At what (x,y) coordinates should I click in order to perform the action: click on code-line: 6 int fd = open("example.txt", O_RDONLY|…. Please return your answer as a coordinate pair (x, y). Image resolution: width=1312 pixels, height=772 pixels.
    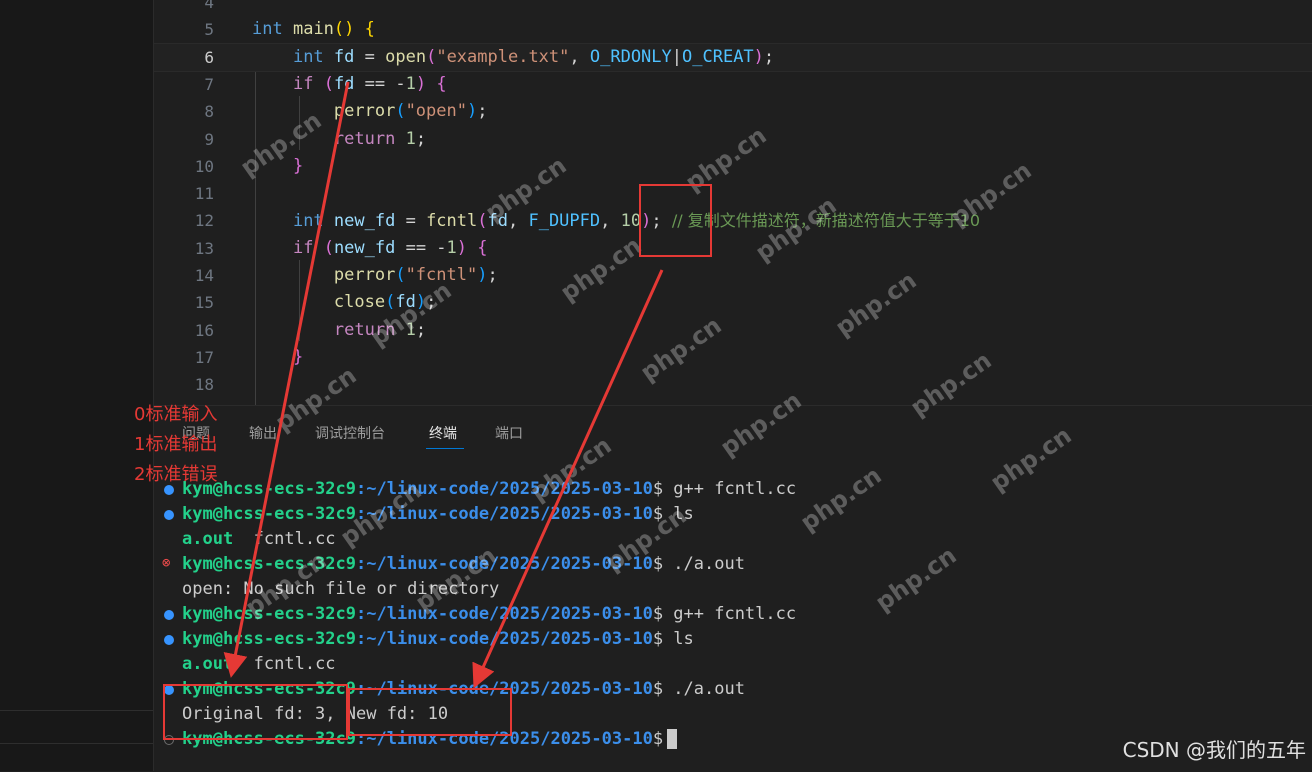
    Looking at the image, I should click on (733, 57).